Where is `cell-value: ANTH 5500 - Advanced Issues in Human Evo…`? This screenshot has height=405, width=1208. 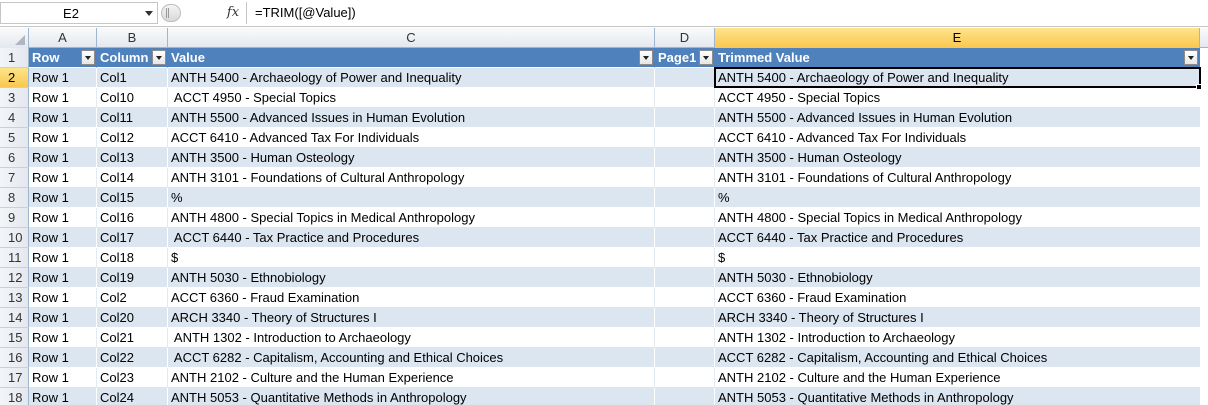
cell-value: ANTH 5500 - Advanced Issues in Human Evo… is located at coordinates (411, 118).